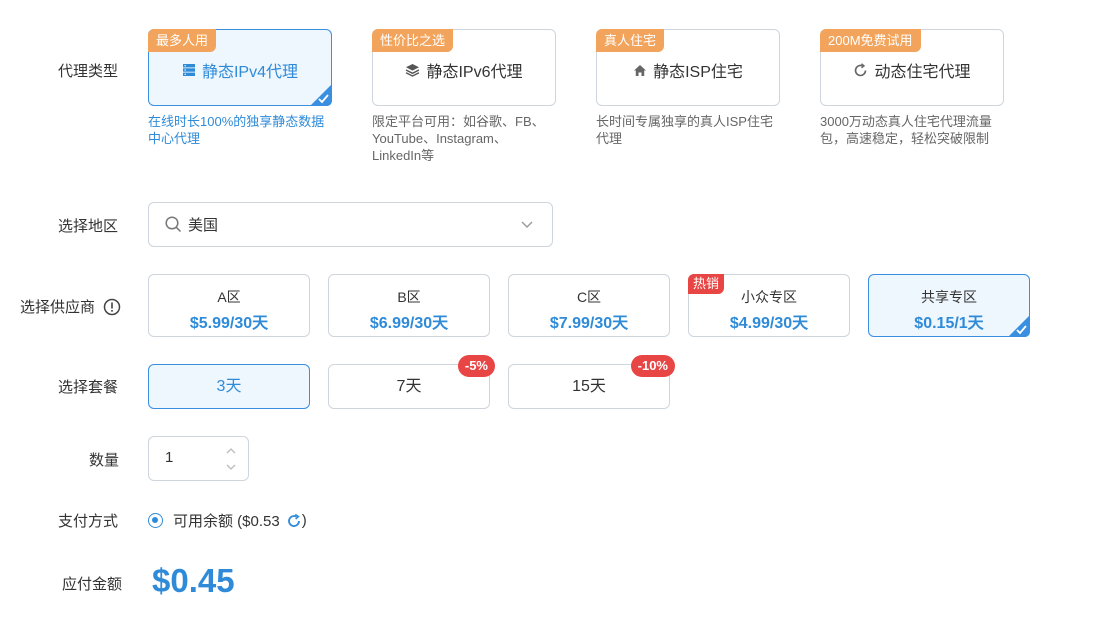 The height and width of the screenshot is (618, 1095). What do you see at coordinates (231, 451) in the screenshot?
I see `chevron-up-icon` at bounding box center [231, 451].